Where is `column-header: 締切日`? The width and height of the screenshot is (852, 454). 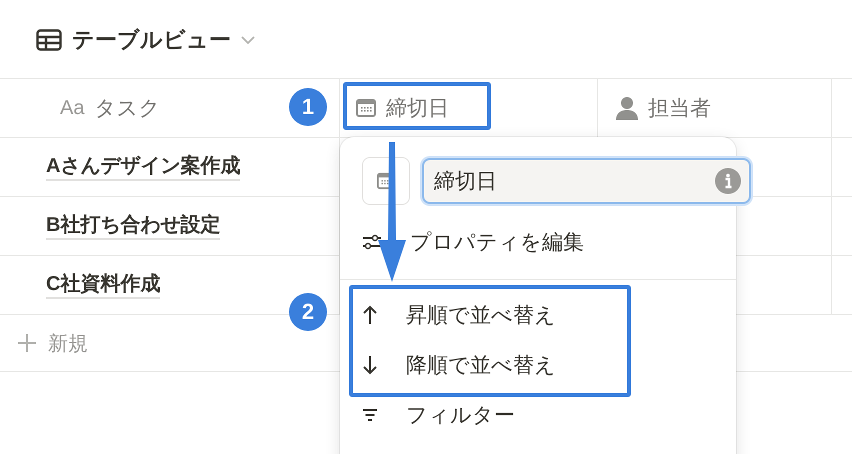
column-header: 締切日 is located at coordinates (417, 108).